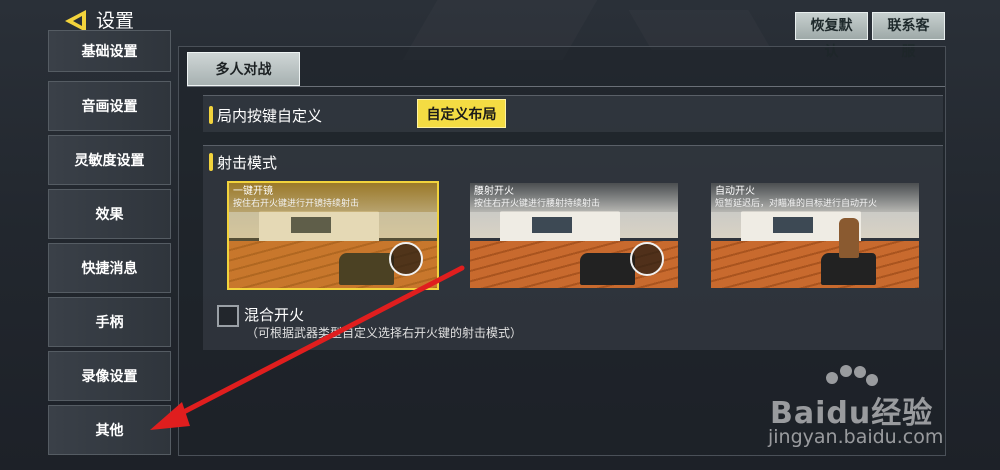 Image resolution: width=1000 pixels, height=470 pixels. Describe the element at coordinates (384, 333) in the screenshot. I see `mixed-fire-description: （可根据武器类型自定义选择右开火键的射击模式）` at that location.